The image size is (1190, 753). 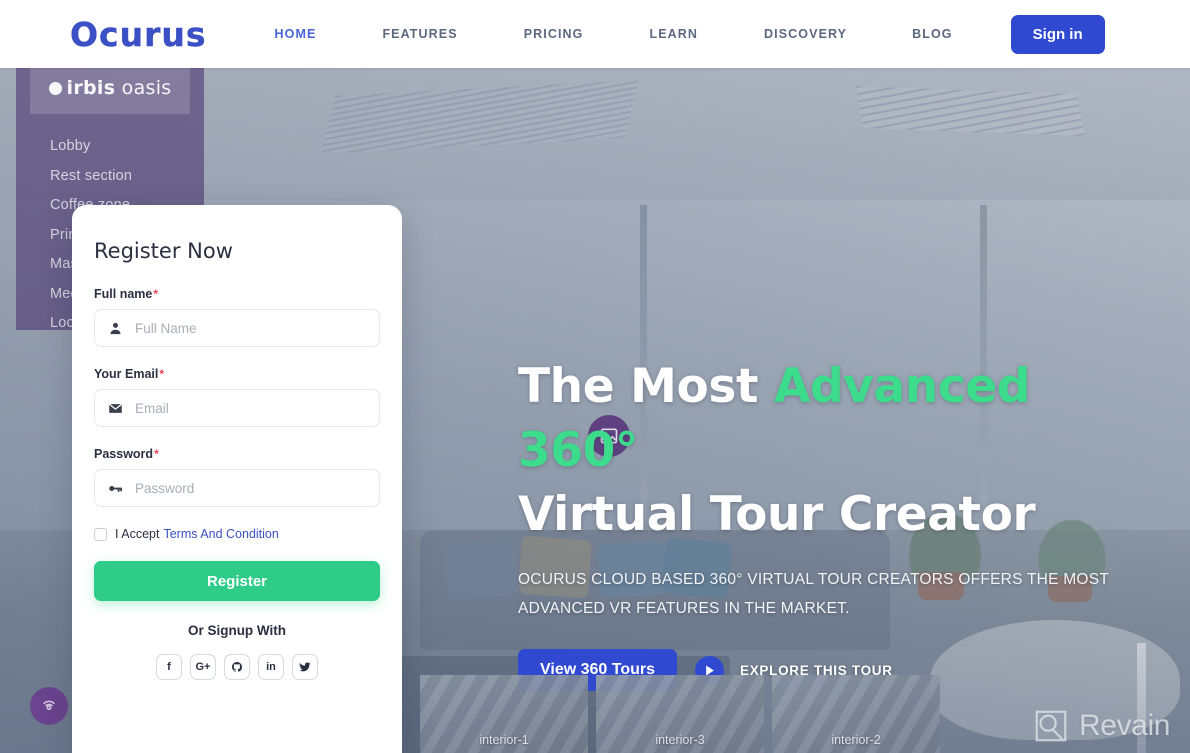 What do you see at coordinates (115, 328) in the screenshot?
I see `person-icon` at bounding box center [115, 328].